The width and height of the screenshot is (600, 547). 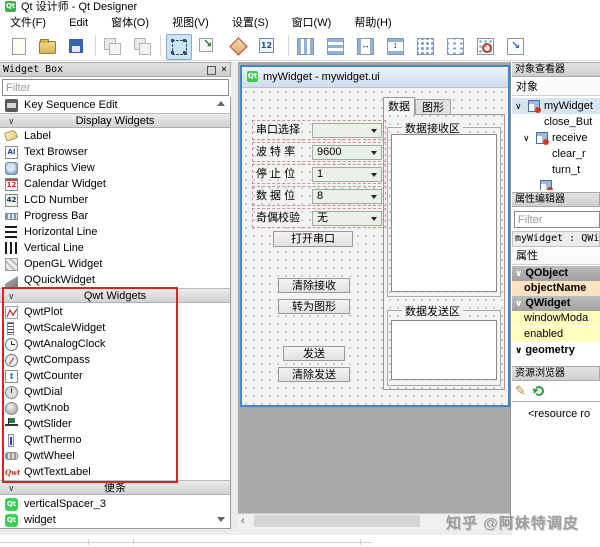 I want to click on open-serial-button: 打开串口, so click(x=313, y=239).